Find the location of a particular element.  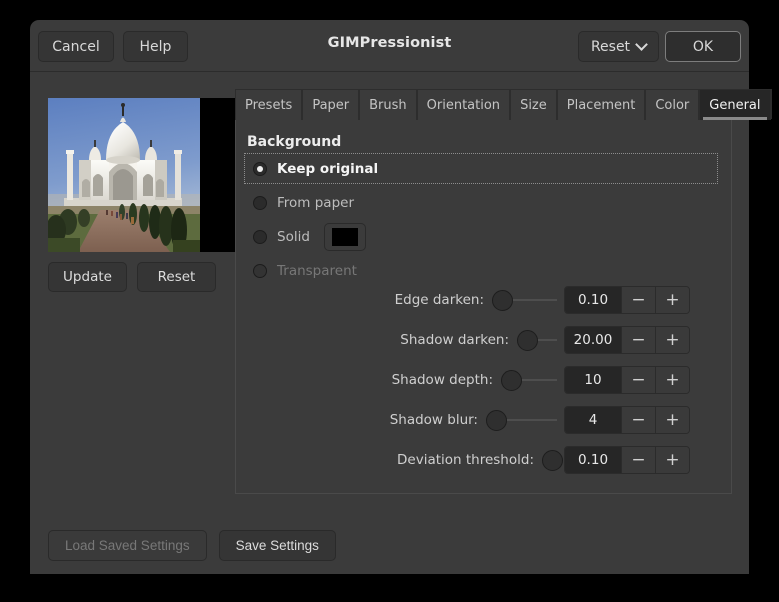

radio-label: Solid is located at coordinates (293, 236).